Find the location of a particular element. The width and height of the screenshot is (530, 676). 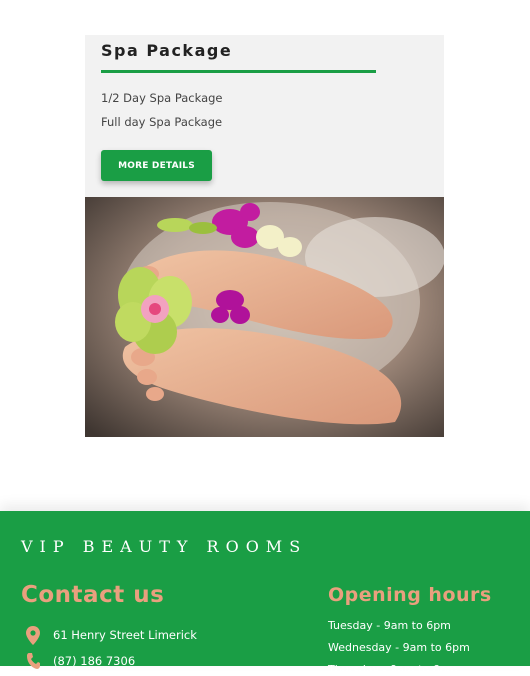

contact-heading: Contact us is located at coordinates (93, 595).